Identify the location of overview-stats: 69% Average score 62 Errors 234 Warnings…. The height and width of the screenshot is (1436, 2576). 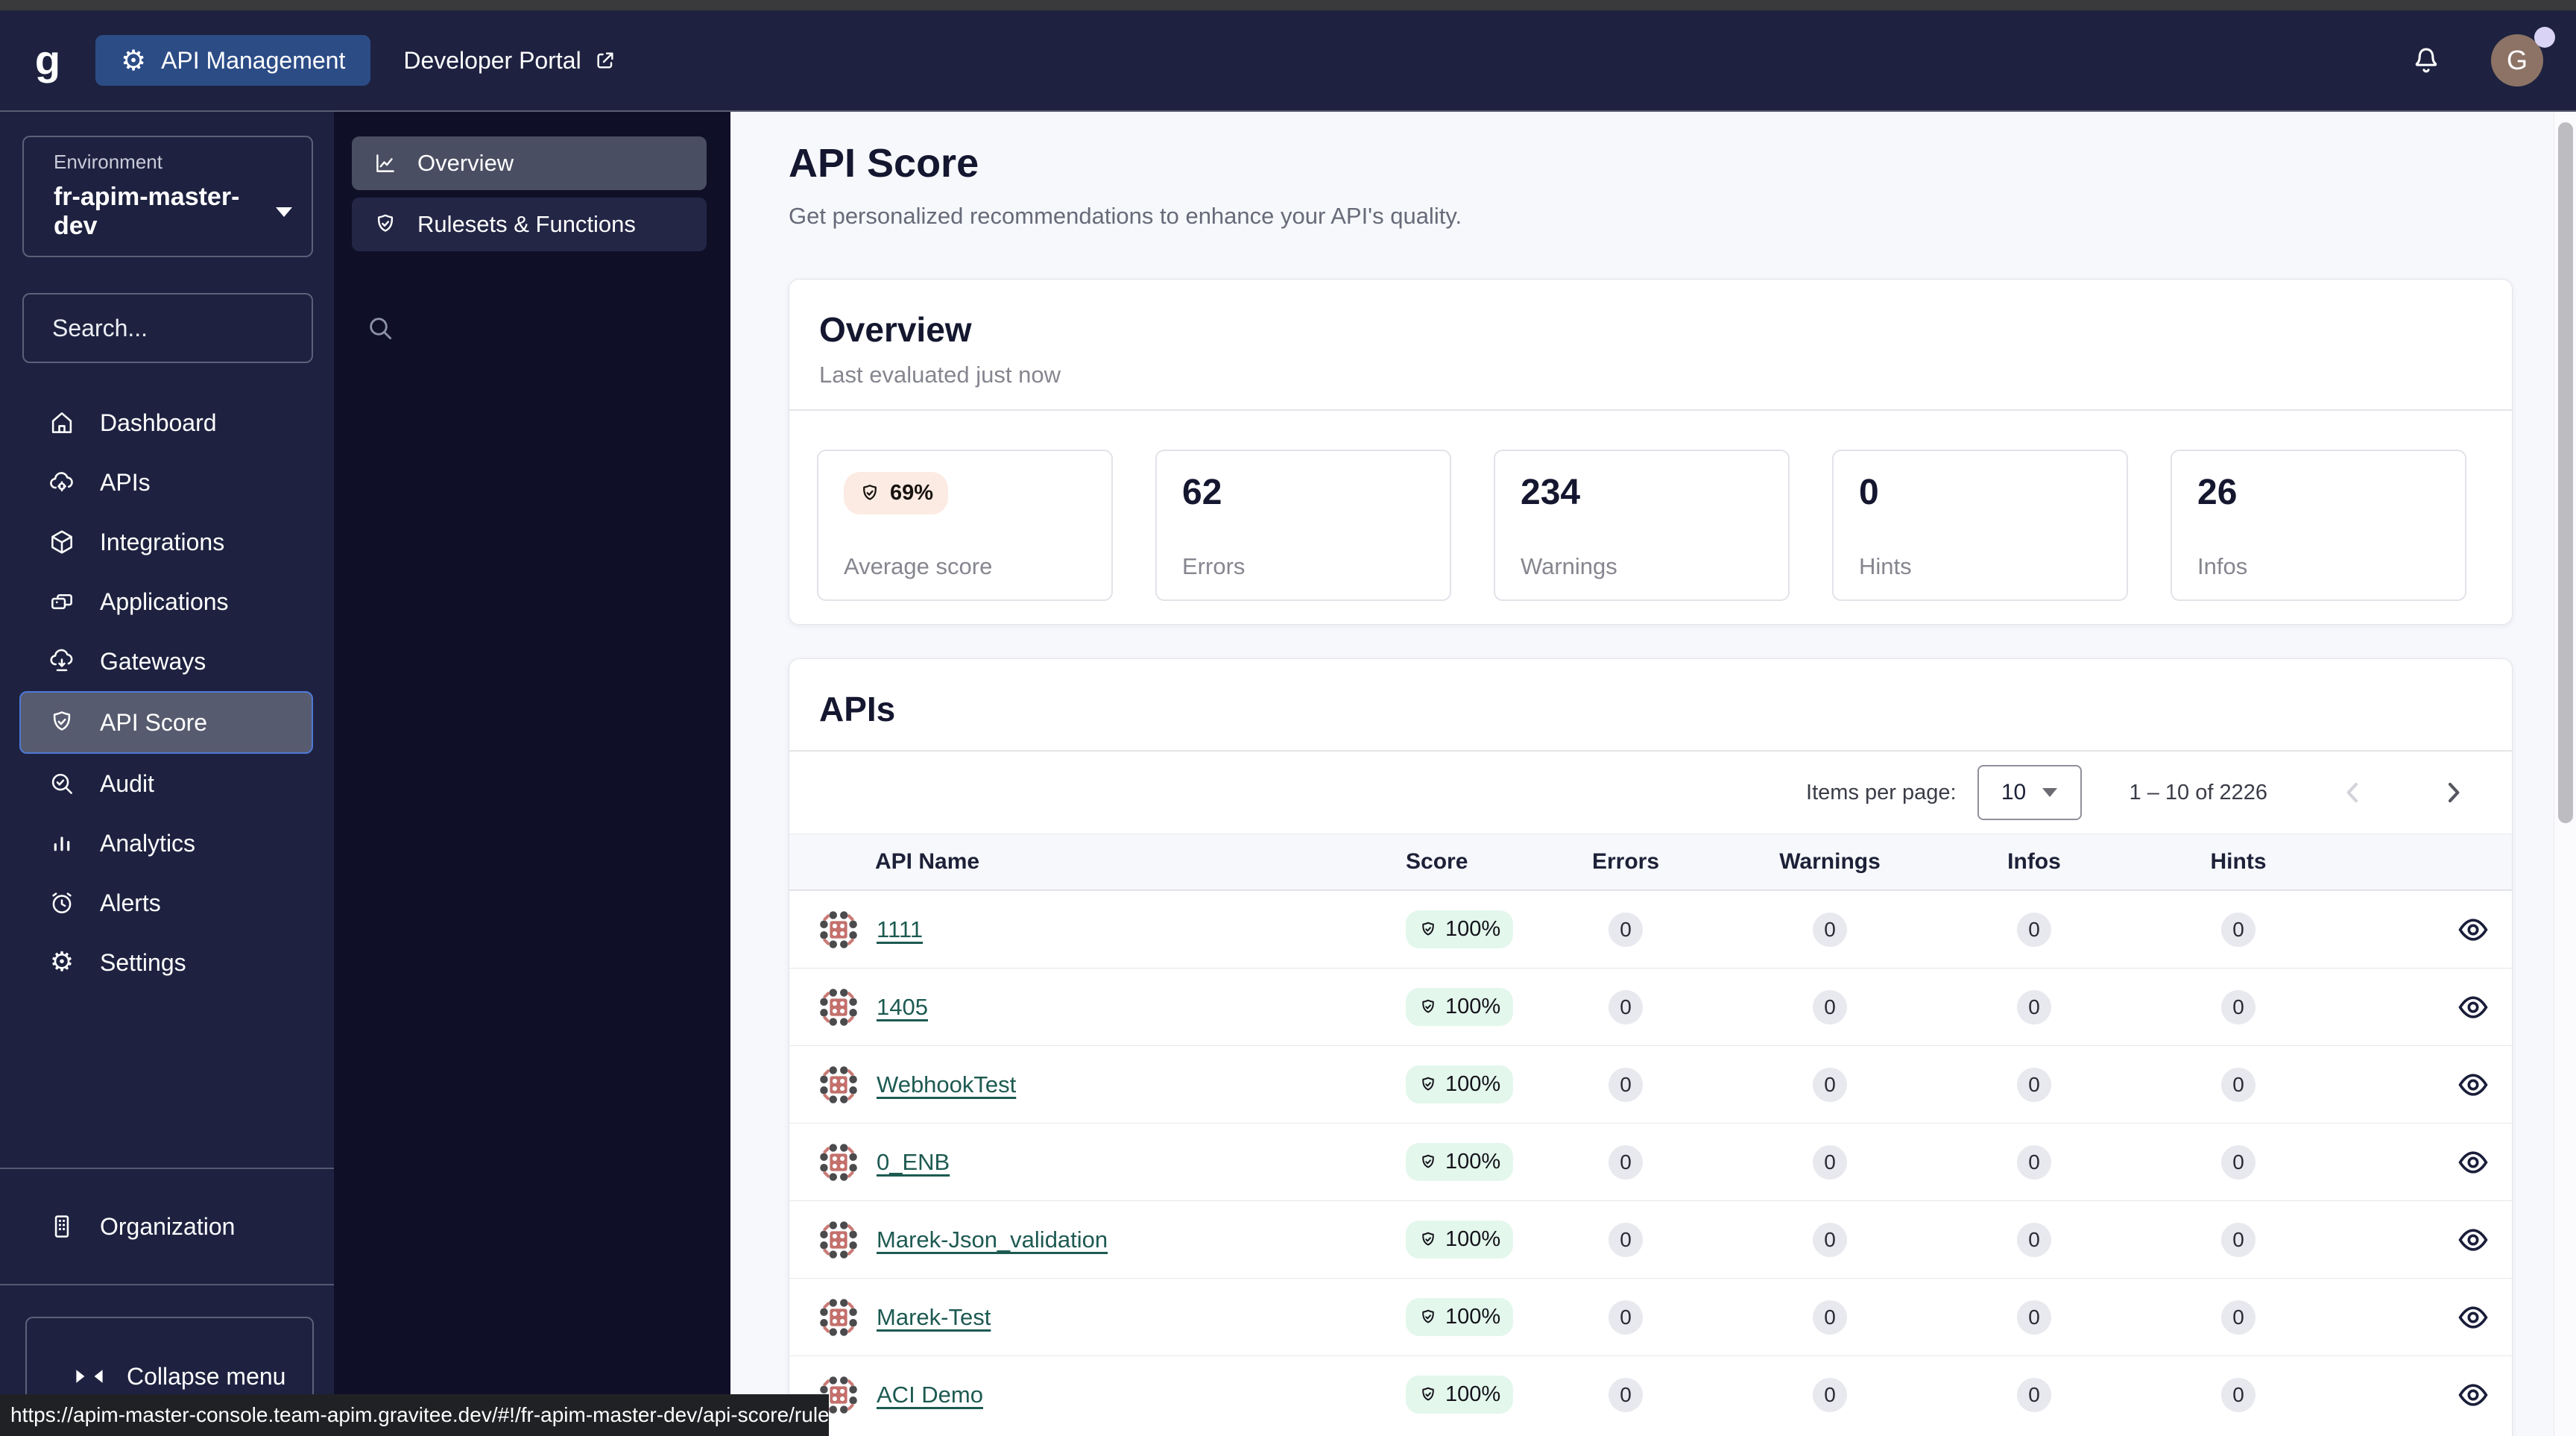
(1650, 517).